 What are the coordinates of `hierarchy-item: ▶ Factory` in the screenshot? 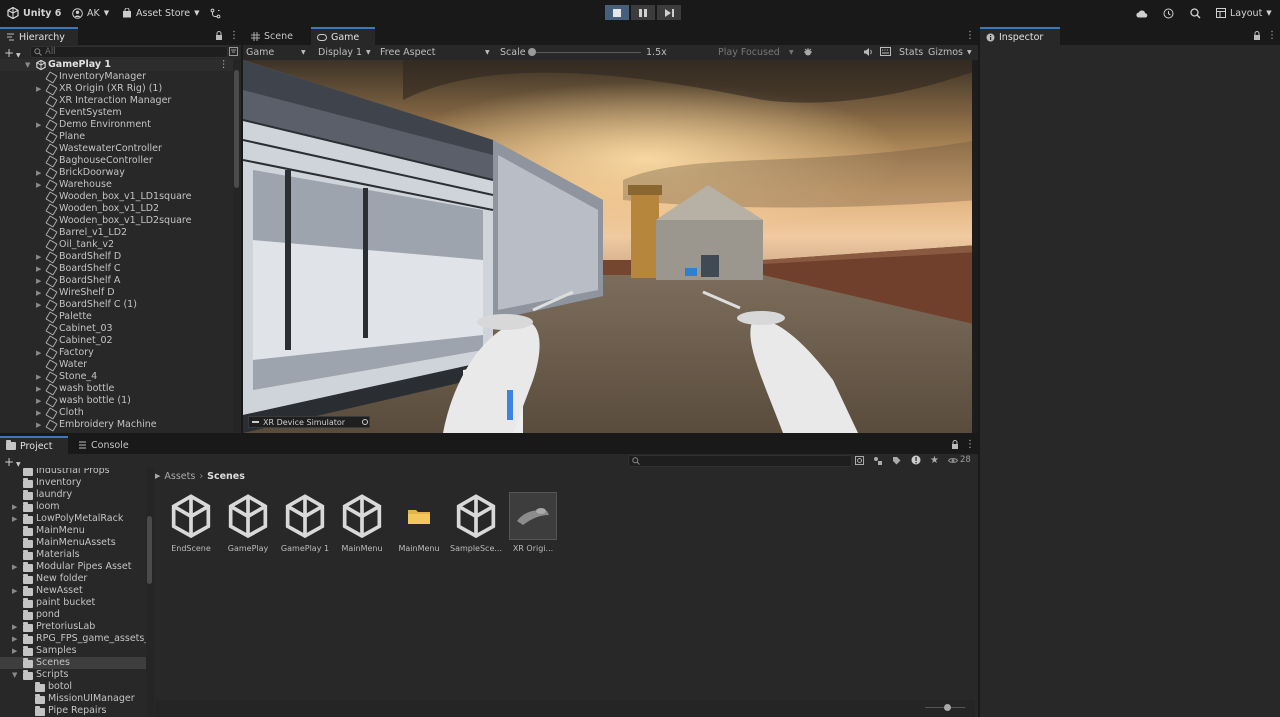 It's located at (117, 353).